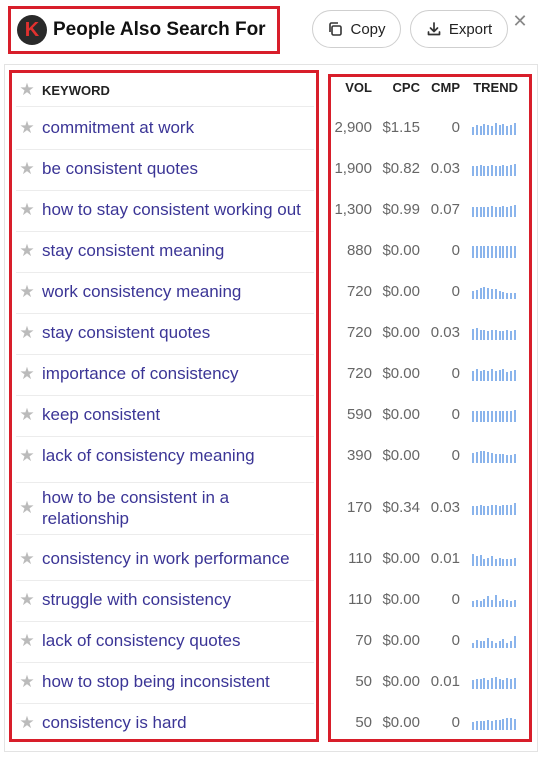 This screenshot has height=759, width=544. I want to click on copy-button: Copy, so click(356, 29).